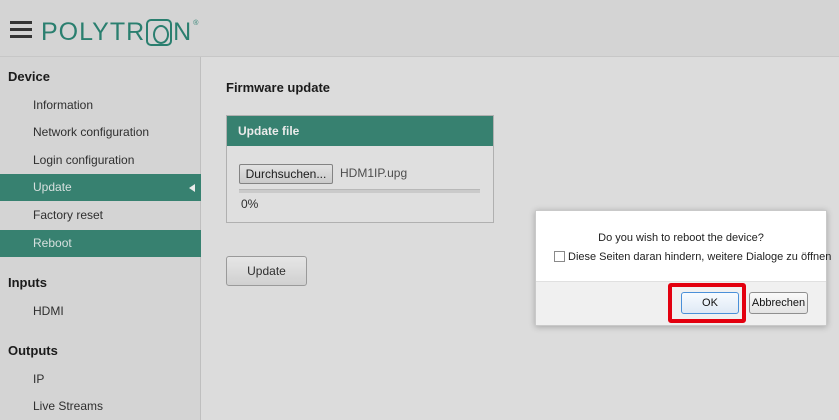 The width and height of the screenshot is (839, 420). Describe the element at coordinates (710, 303) in the screenshot. I see `ok-button: OK` at that location.